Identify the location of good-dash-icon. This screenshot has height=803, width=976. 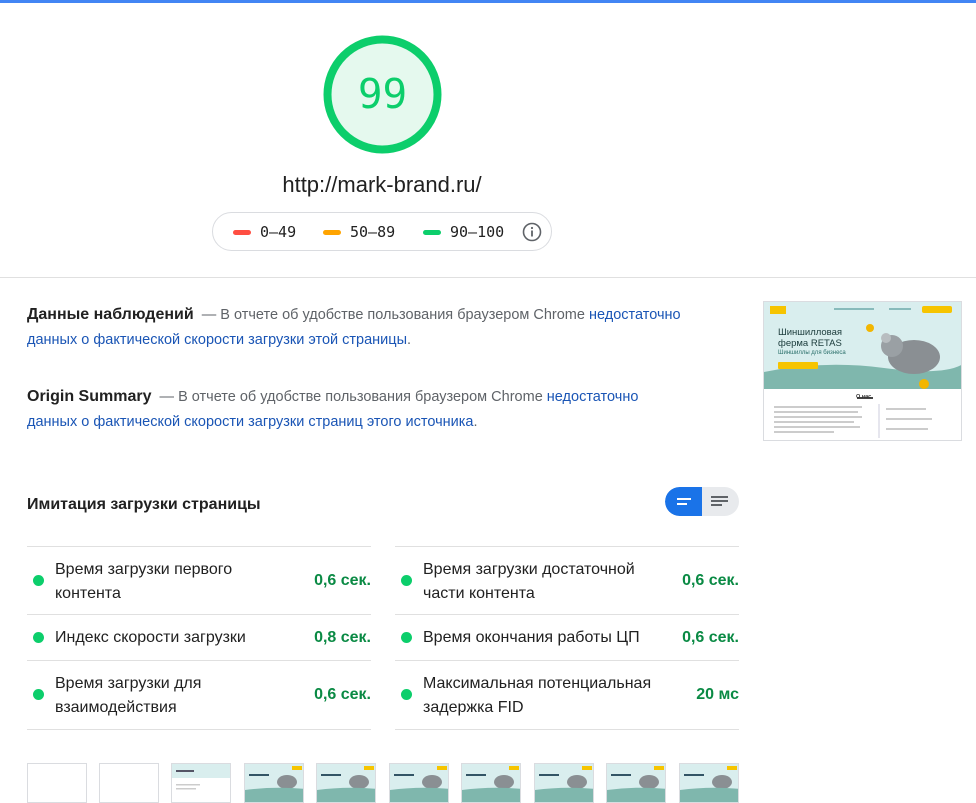
(432, 232).